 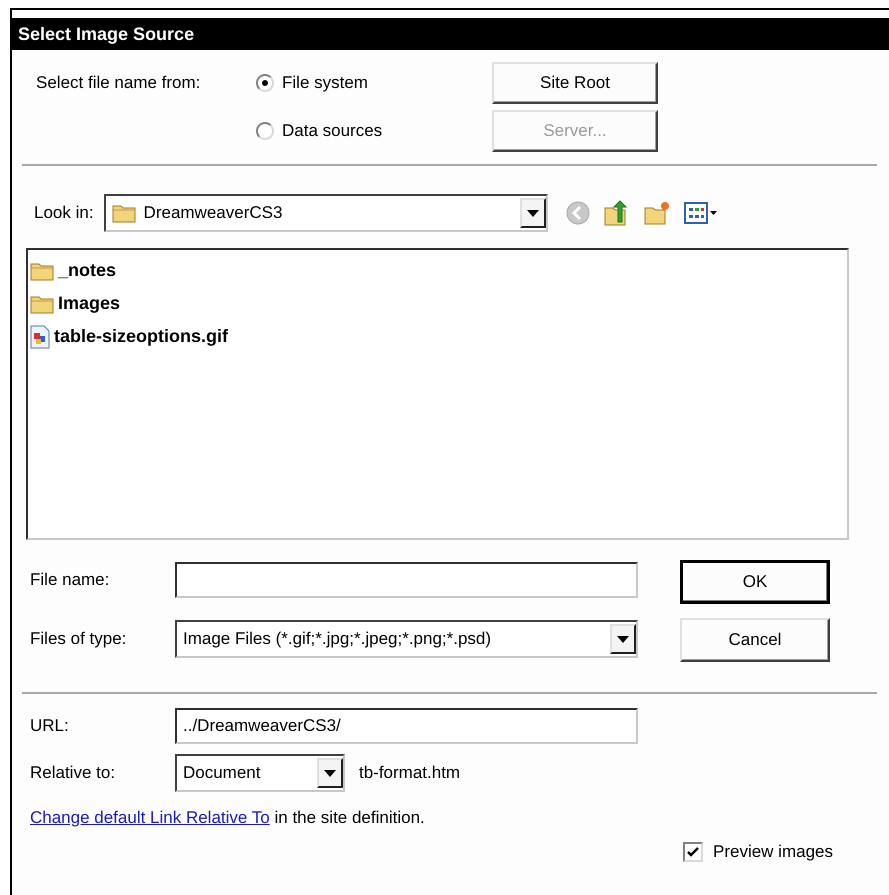 What do you see at coordinates (758, 852) in the screenshot?
I see `preview-checkbox: Preview images` at bounding box center [758, 852].